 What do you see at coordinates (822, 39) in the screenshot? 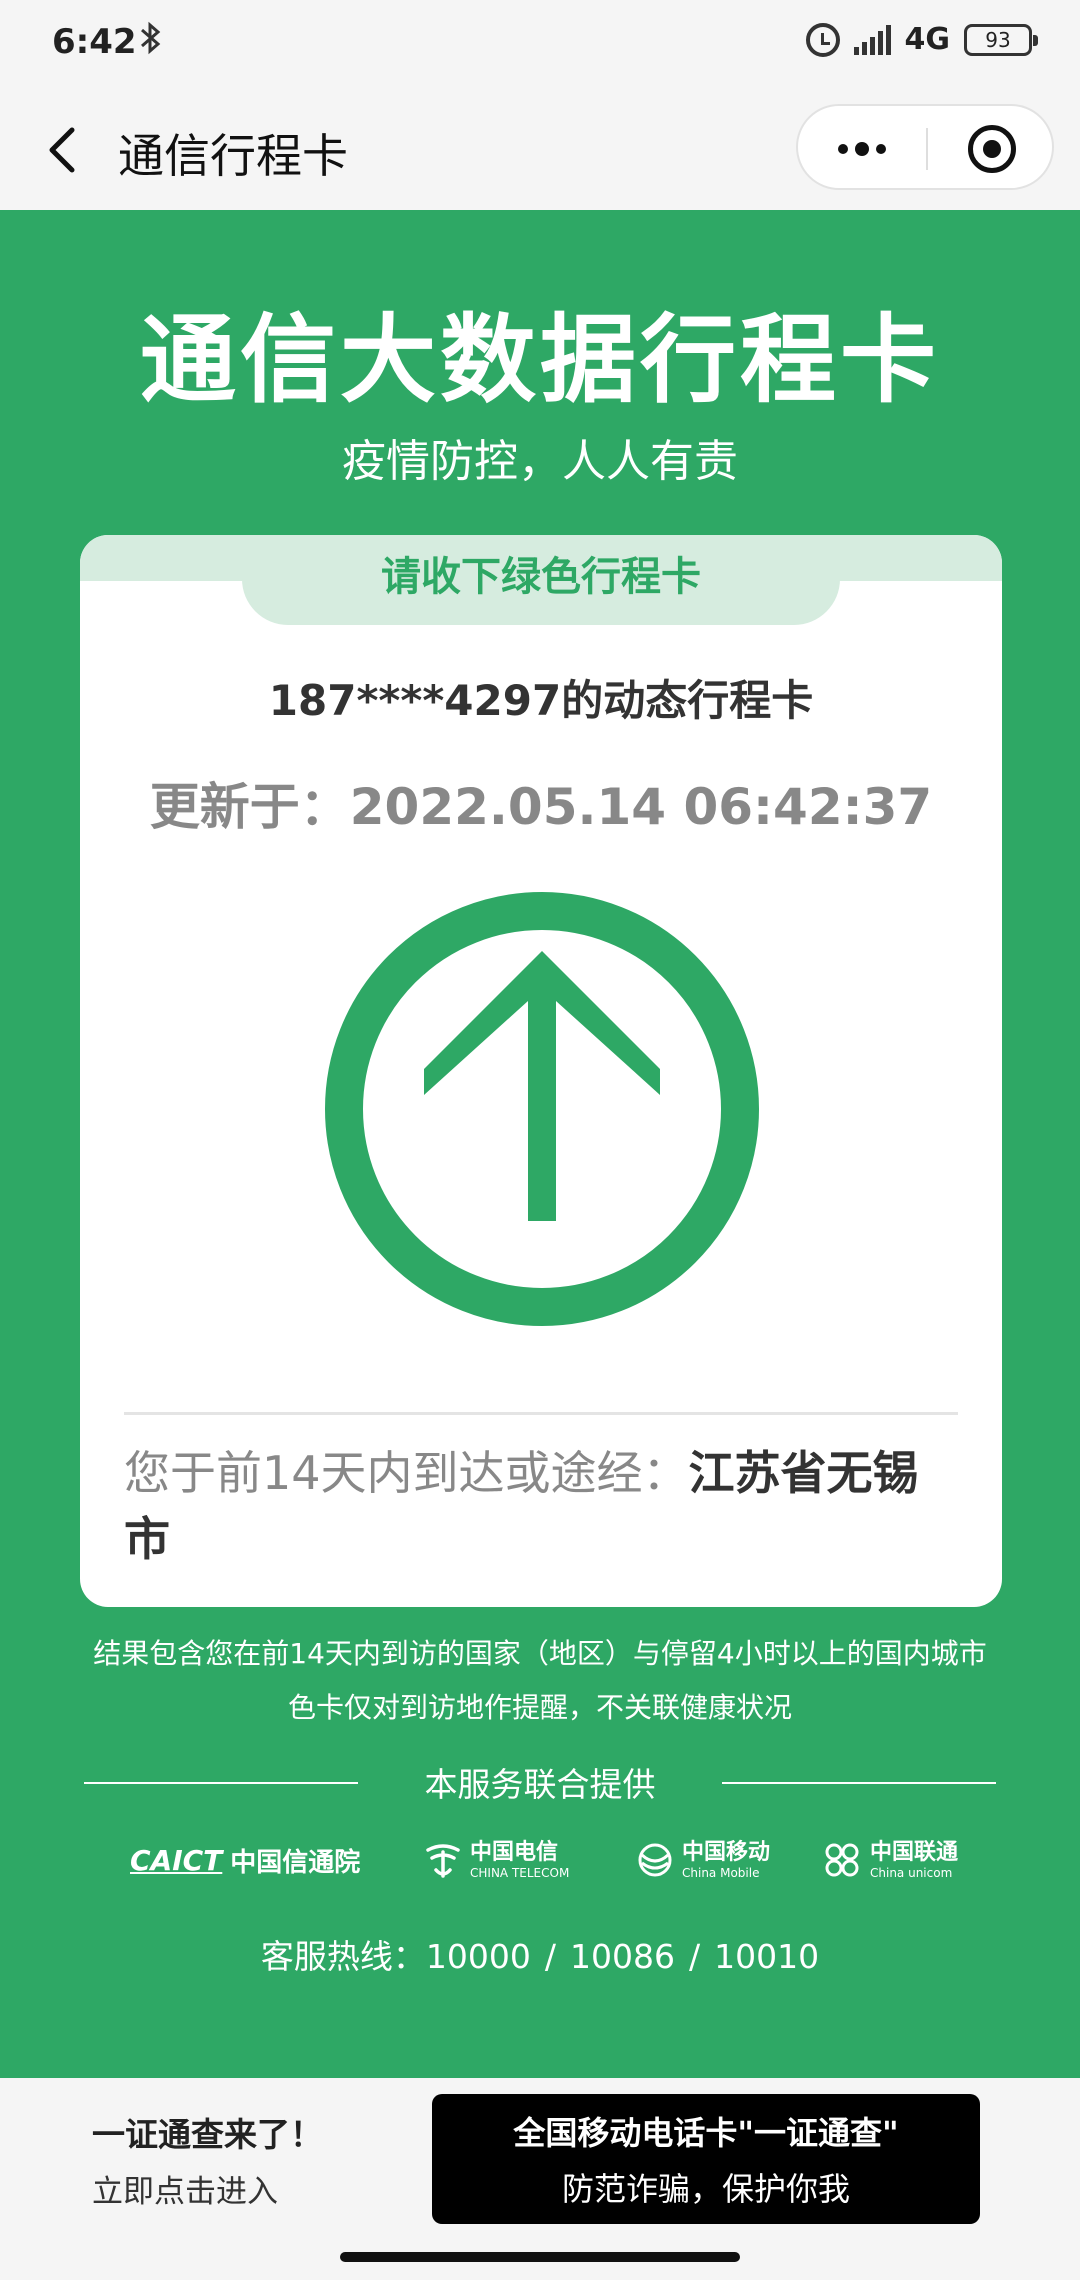
I see `alarm-icon` at bounding box center [822, 39].